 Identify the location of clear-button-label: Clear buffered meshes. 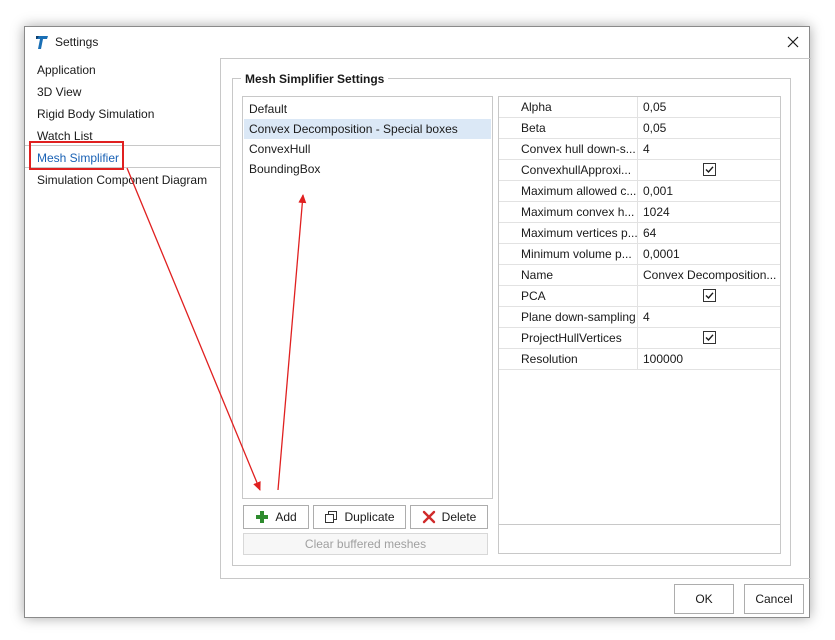
(365, 544).